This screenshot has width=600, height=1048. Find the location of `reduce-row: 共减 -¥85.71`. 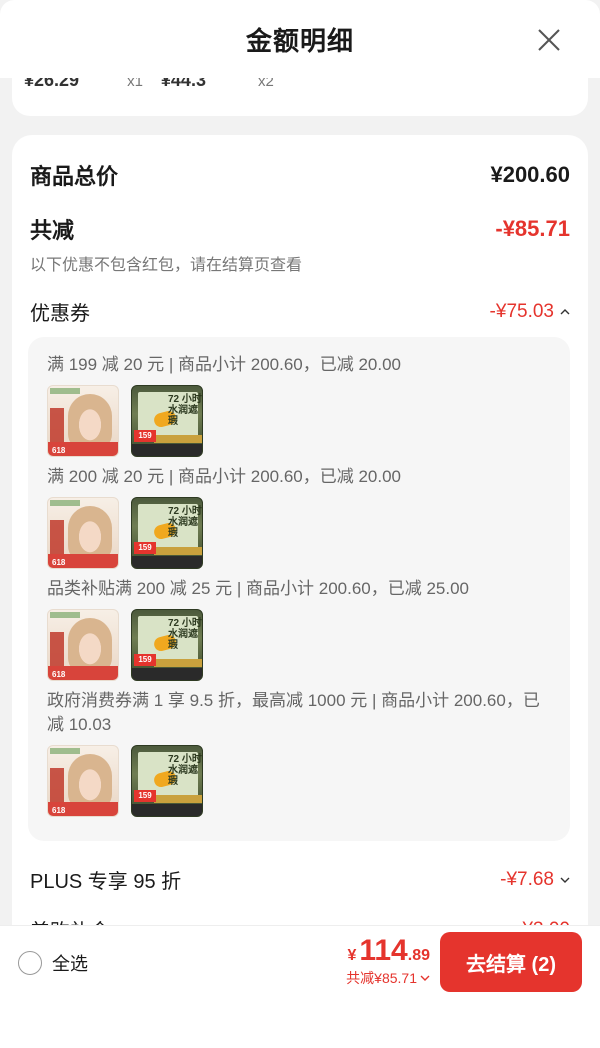

reduce-row: 共减 -¥85.71 is located at coordinates (300, 229).